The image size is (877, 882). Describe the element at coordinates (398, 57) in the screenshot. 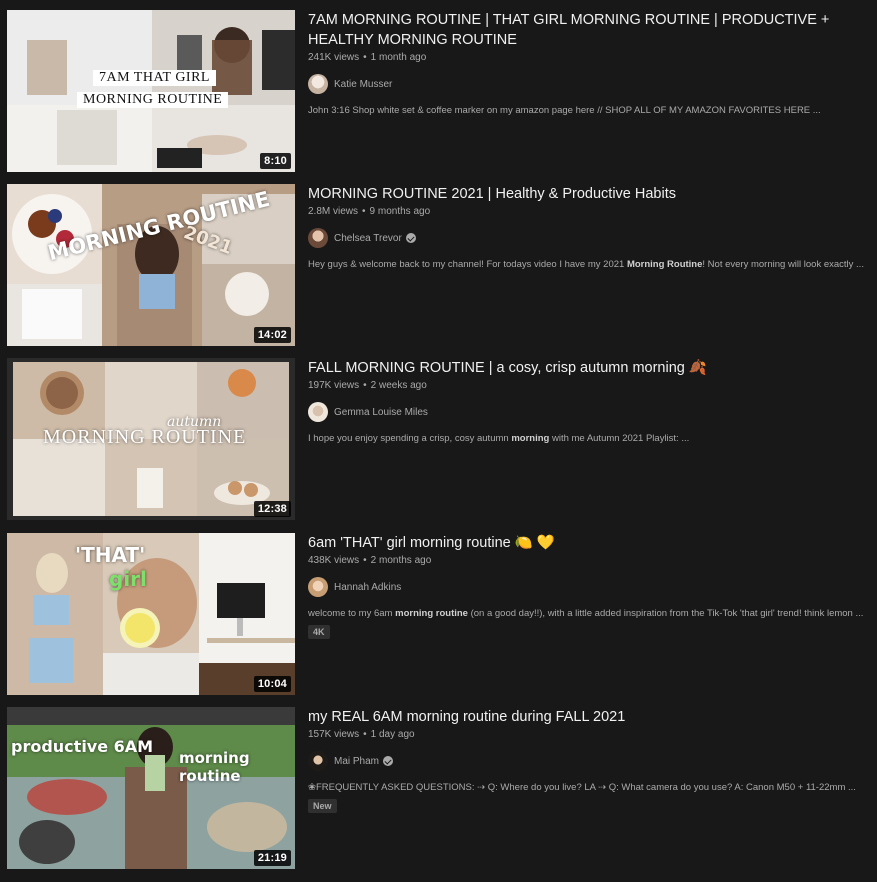

I see `upload-age: 1 month ago` at that location.